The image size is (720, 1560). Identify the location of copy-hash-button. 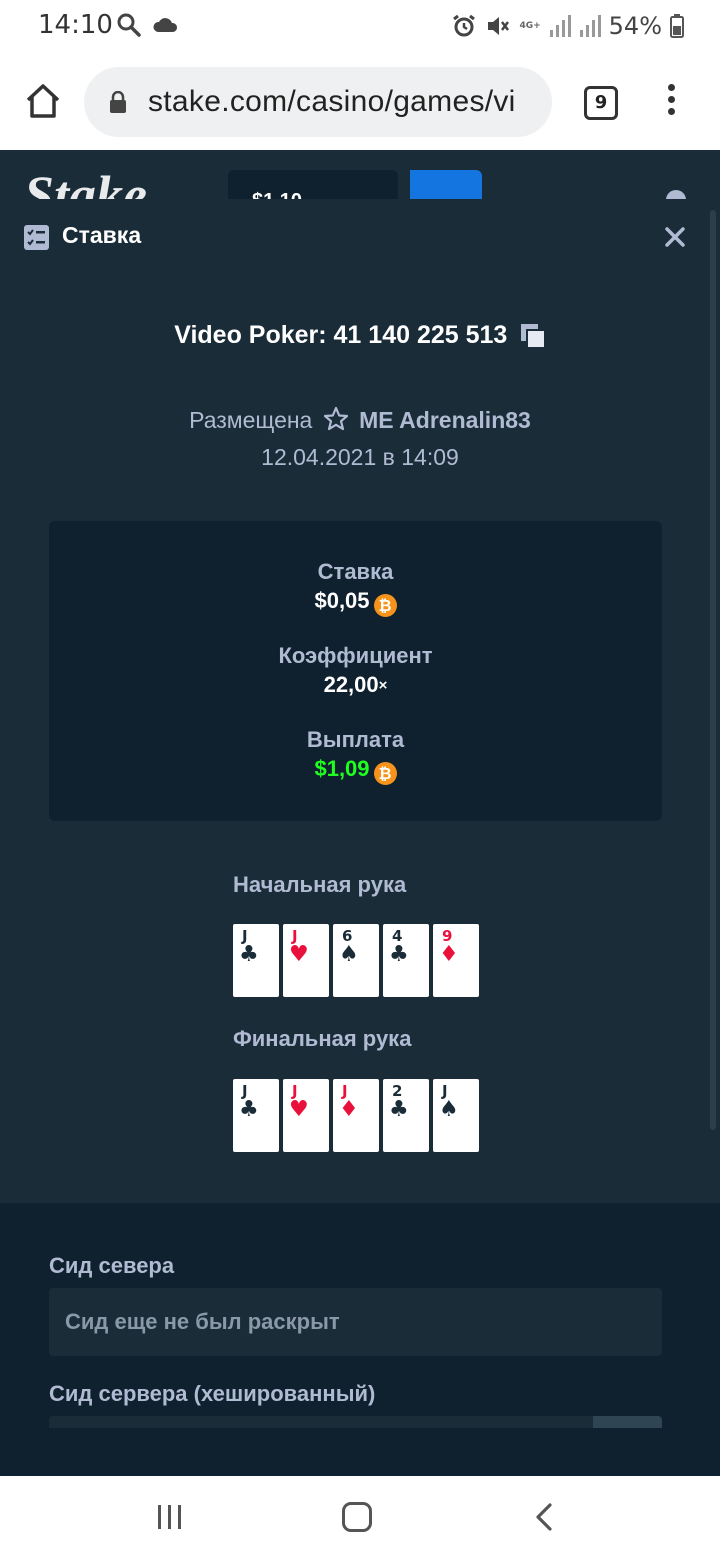
(627, 1422).